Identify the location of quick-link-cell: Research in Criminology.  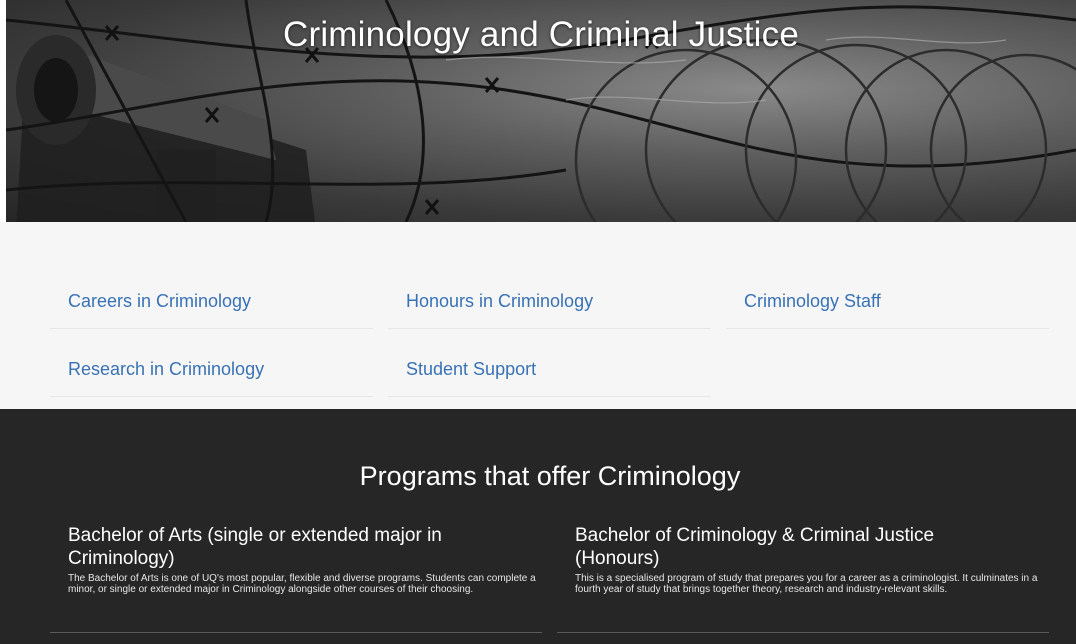
(211, 370).